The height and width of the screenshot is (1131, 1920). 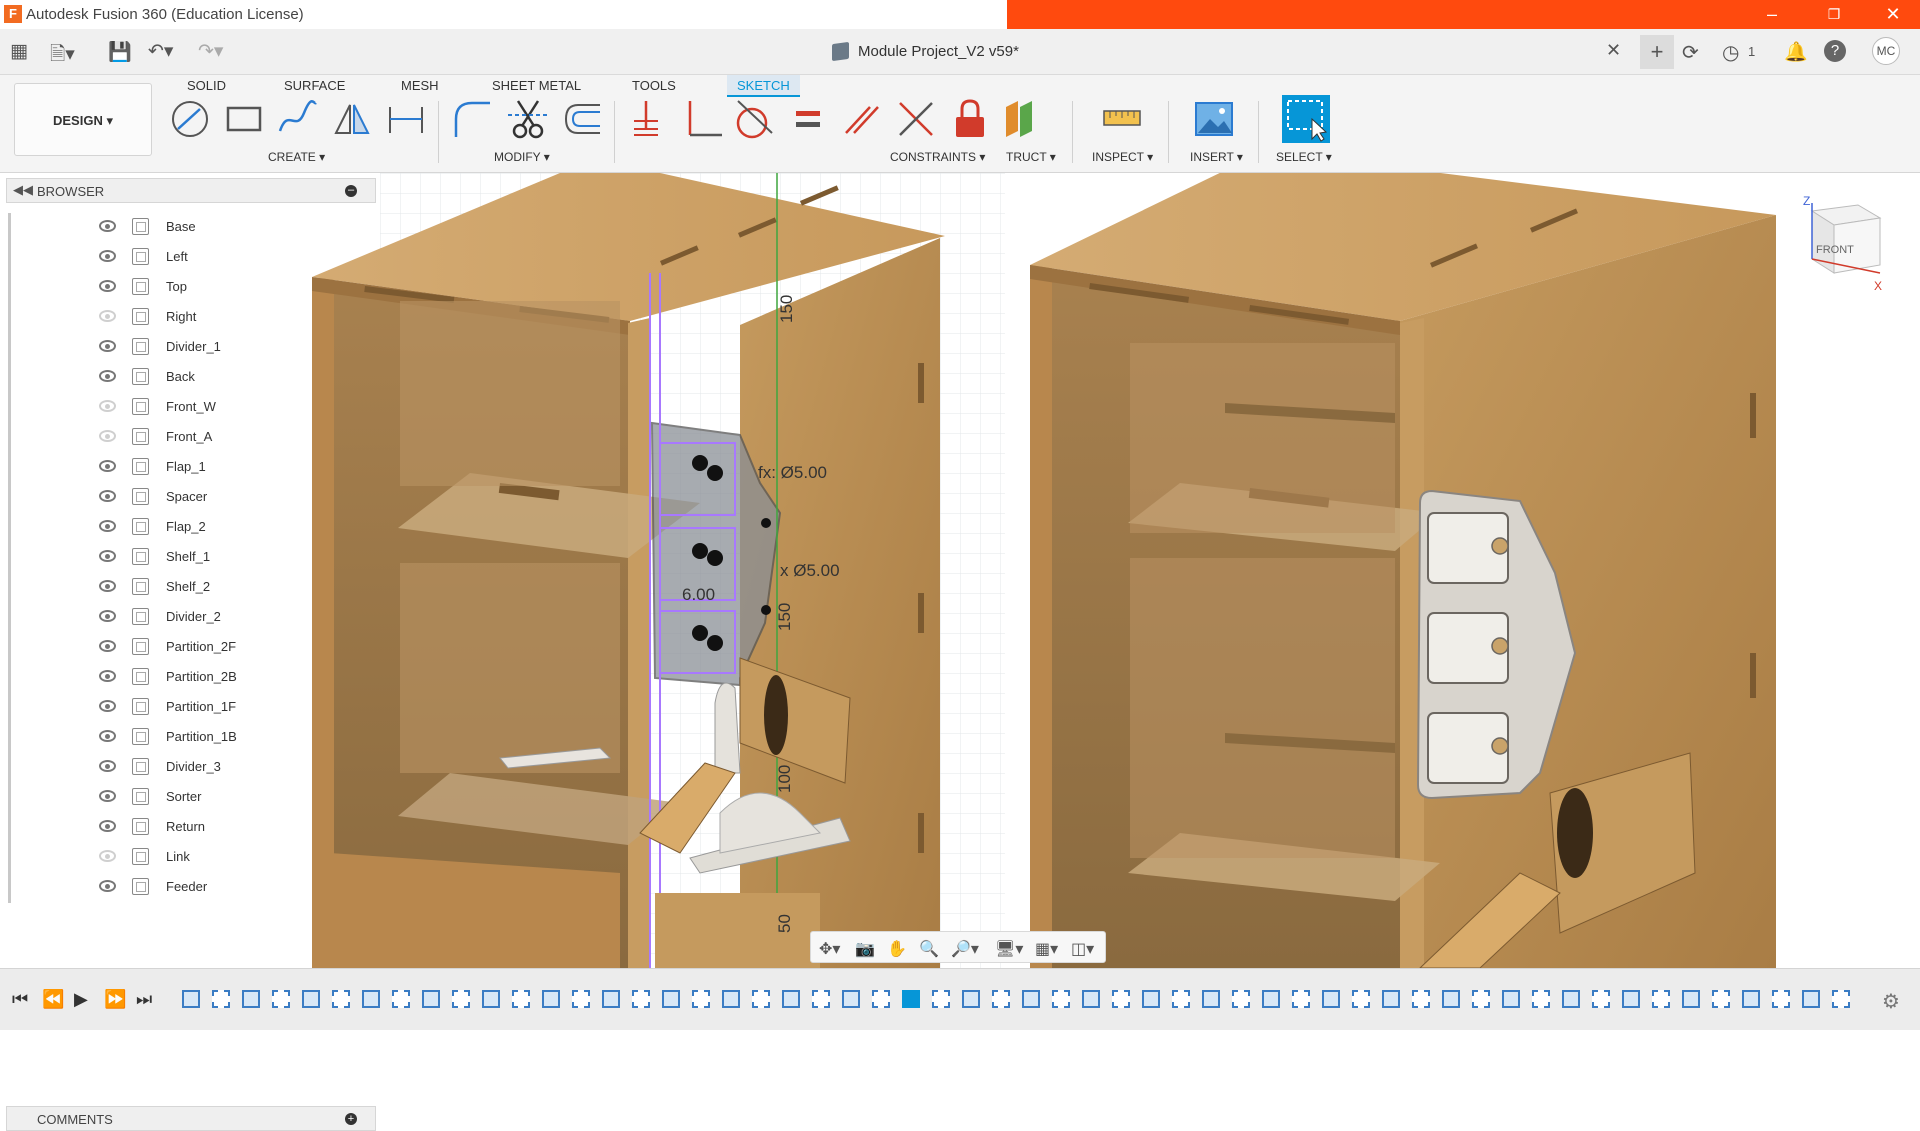 I want to click on browser-component: Flap_1, so click(x=166, y=468).